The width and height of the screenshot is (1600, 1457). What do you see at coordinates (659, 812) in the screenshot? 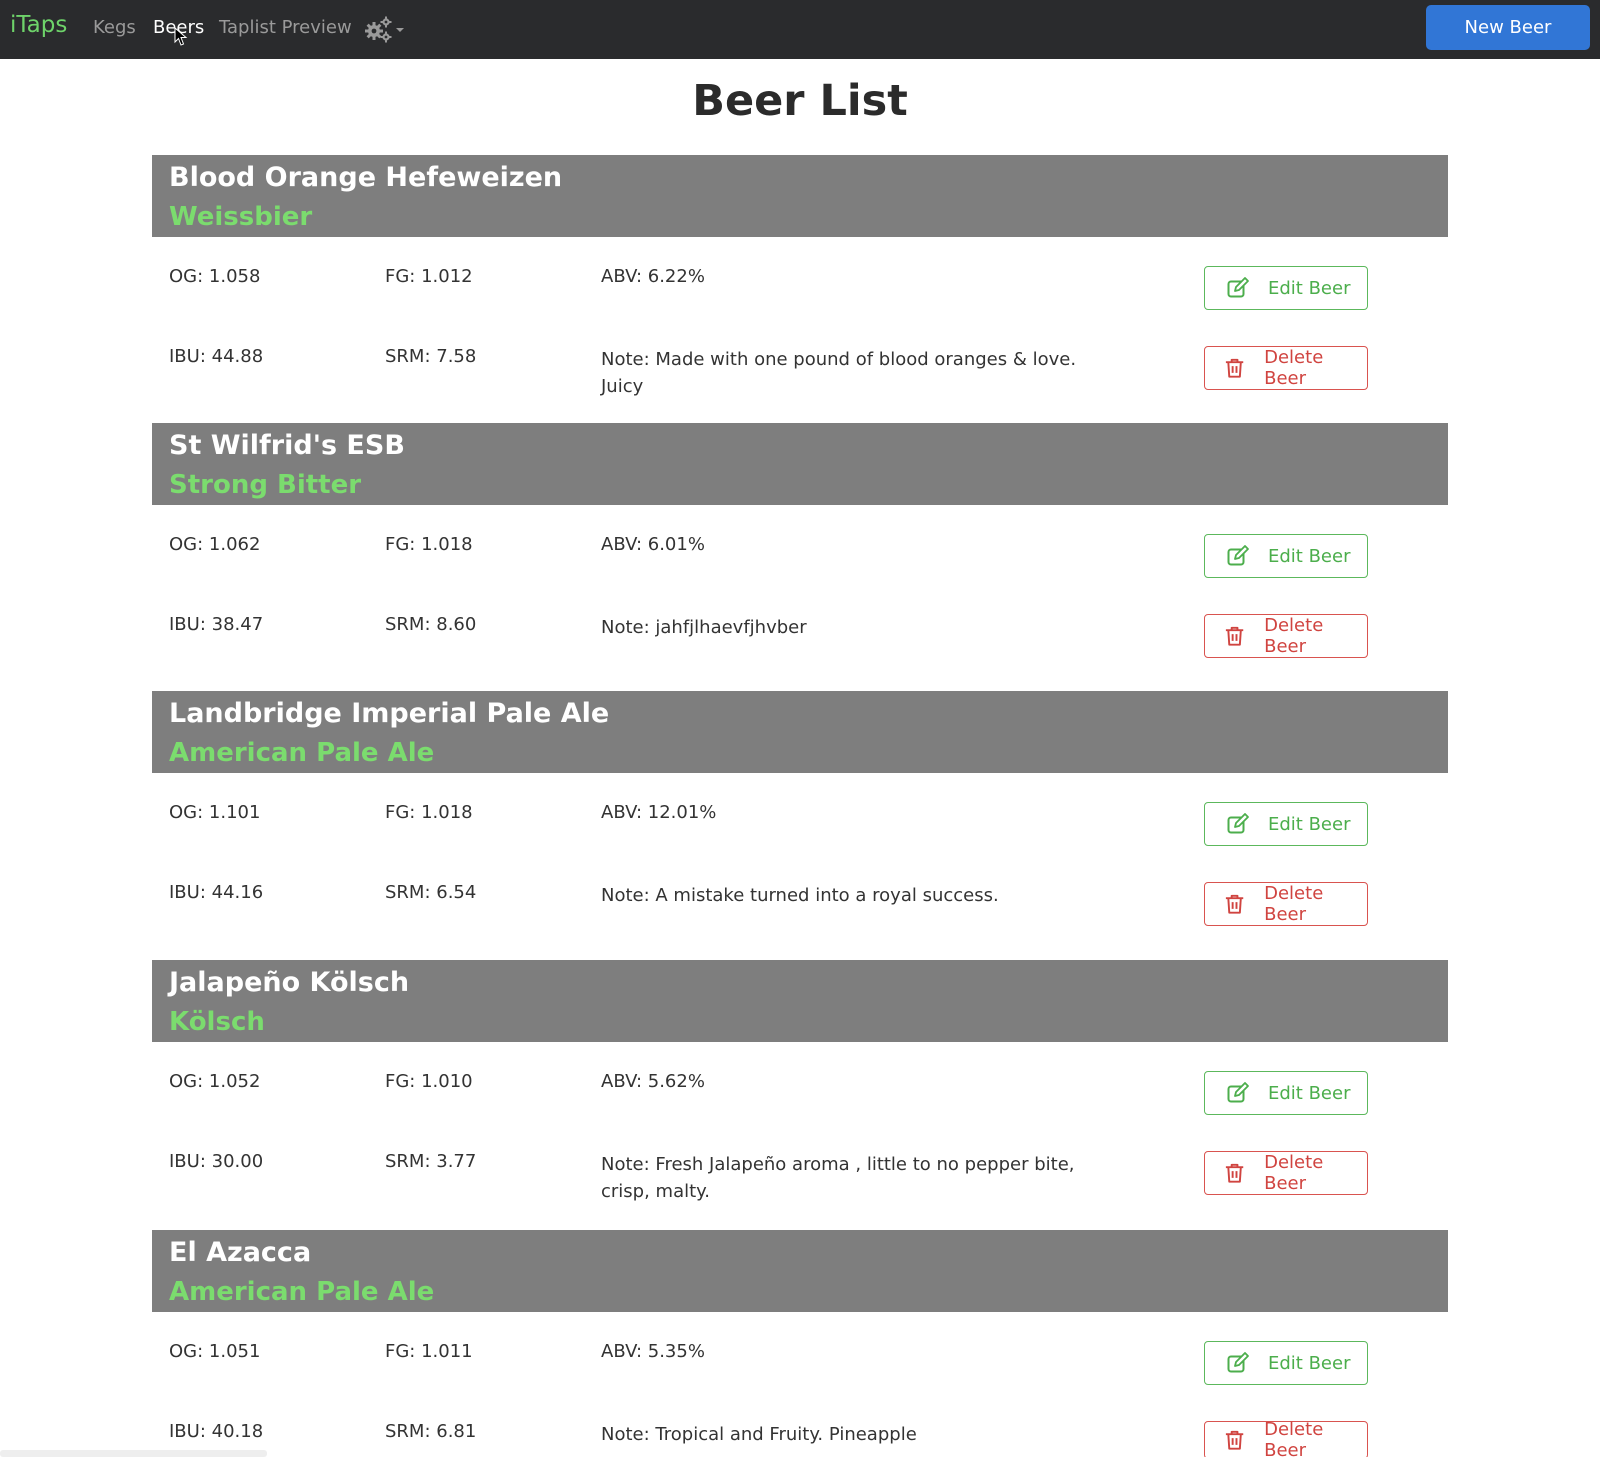
I see `beer-abv: ABV: 12.01%` at bounding box center [659, 812].